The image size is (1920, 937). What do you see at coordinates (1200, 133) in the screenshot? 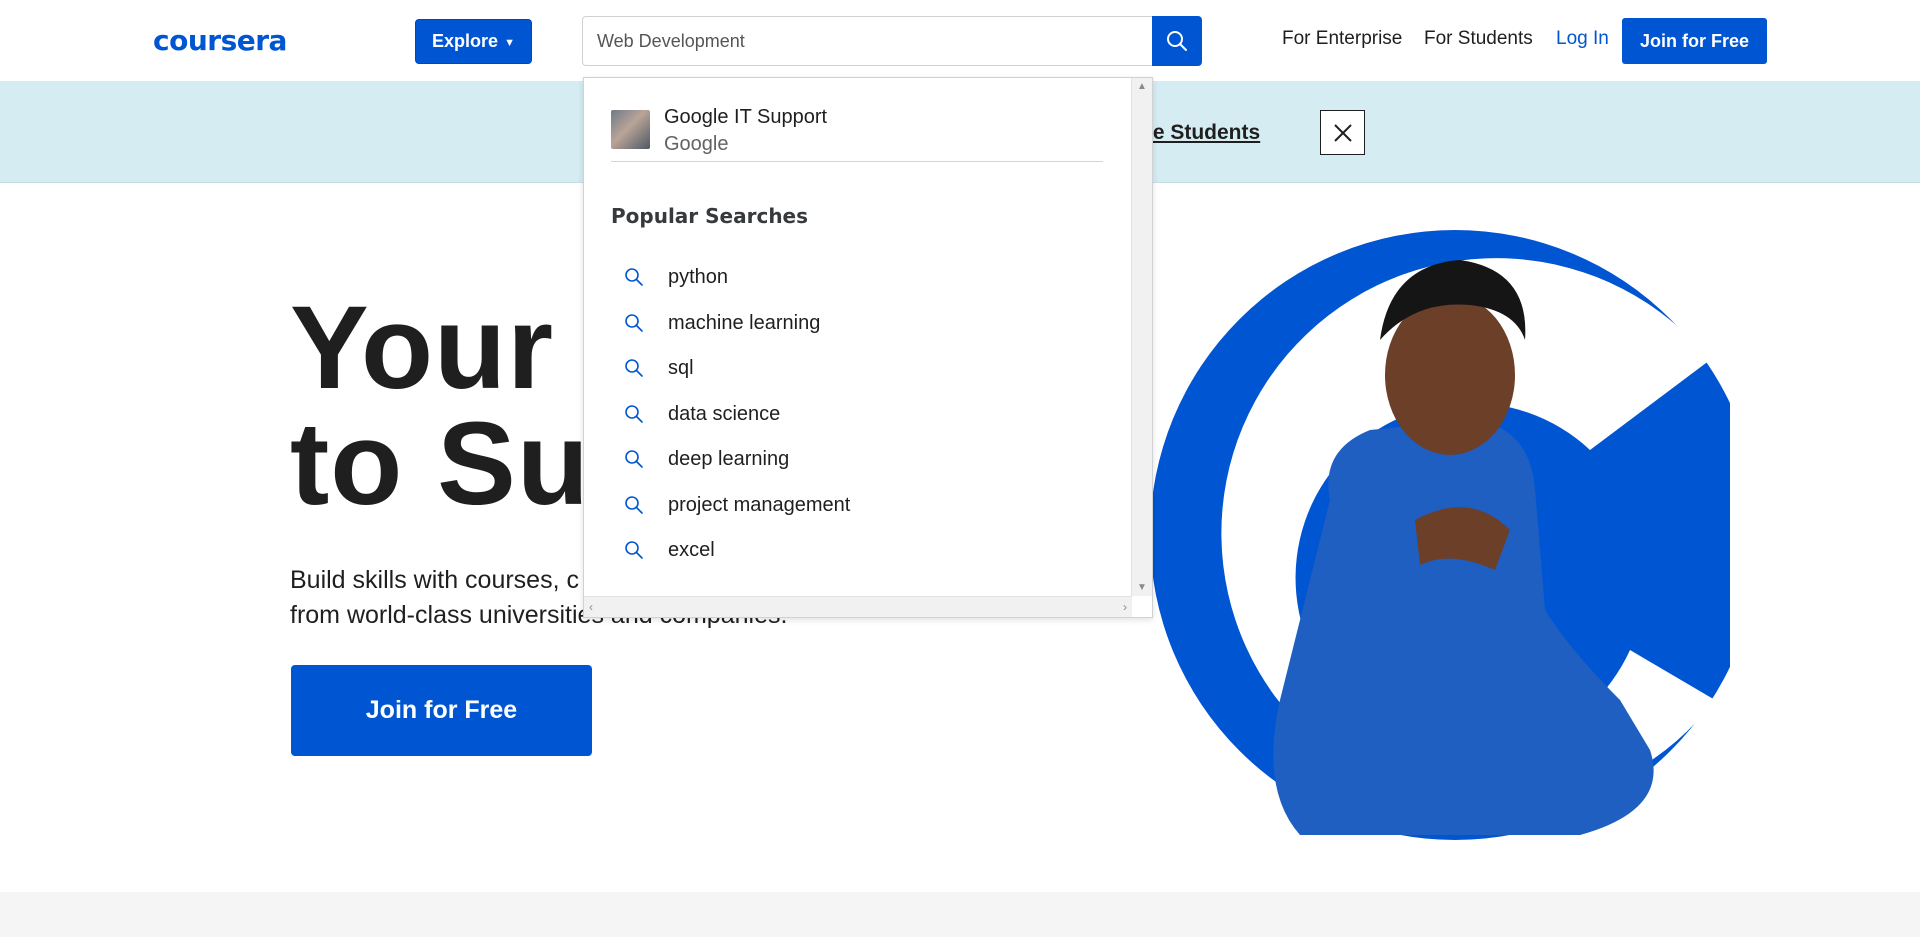
I see `banner-link: ge Students` at bounding box center [1200, 133].